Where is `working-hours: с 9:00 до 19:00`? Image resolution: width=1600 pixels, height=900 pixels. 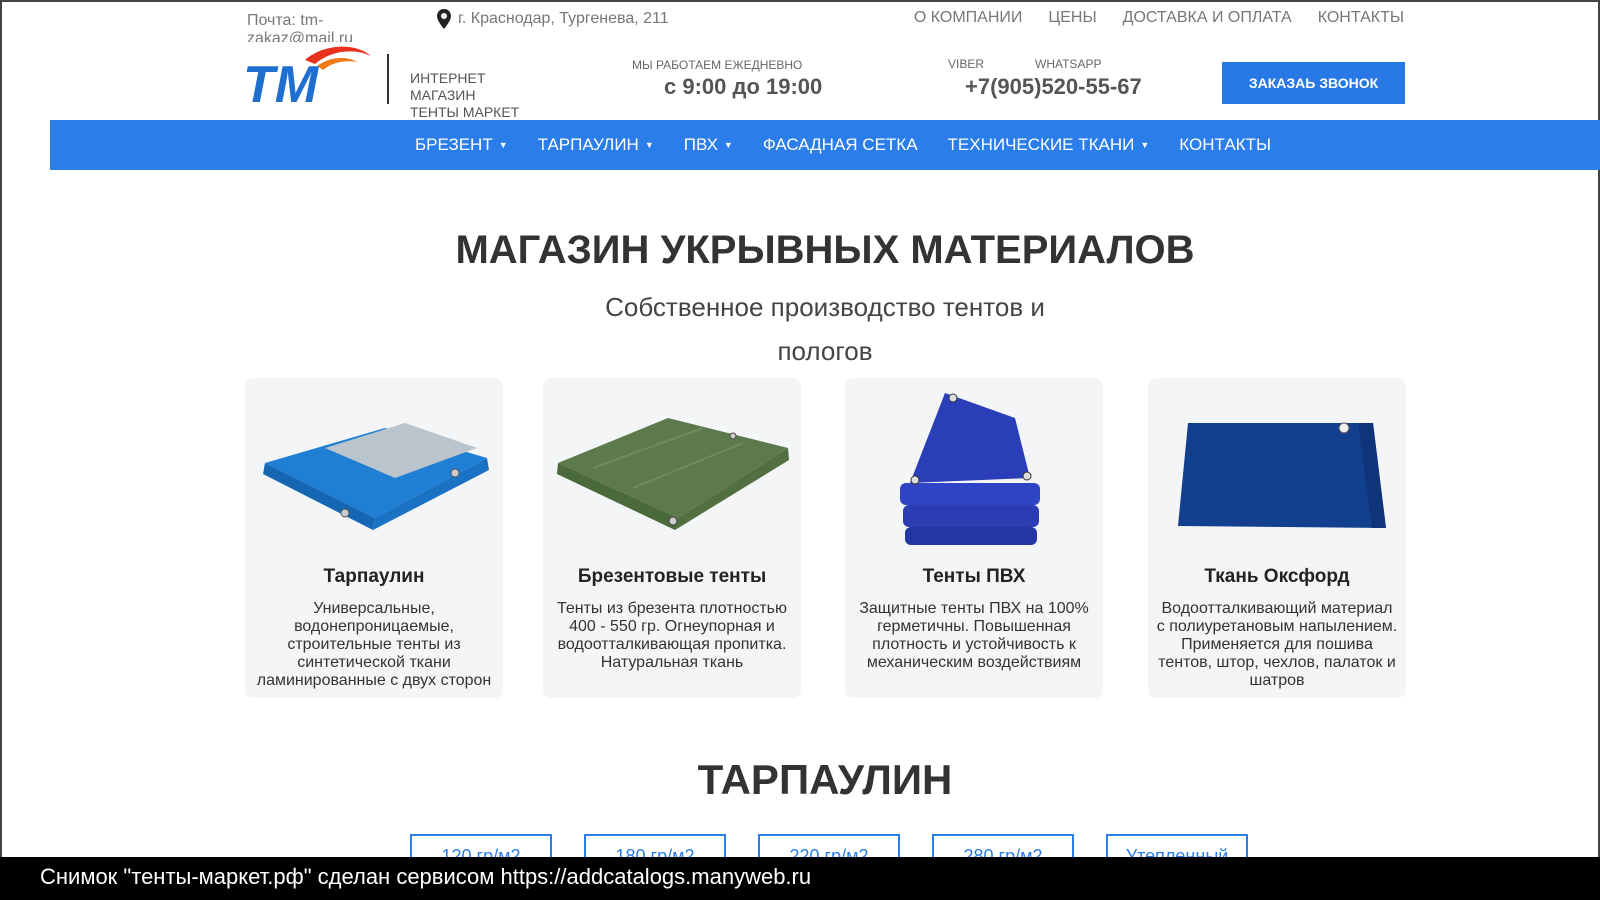
working-hours: с 9:00 до 19:00 is located at coordinates (743, 86).